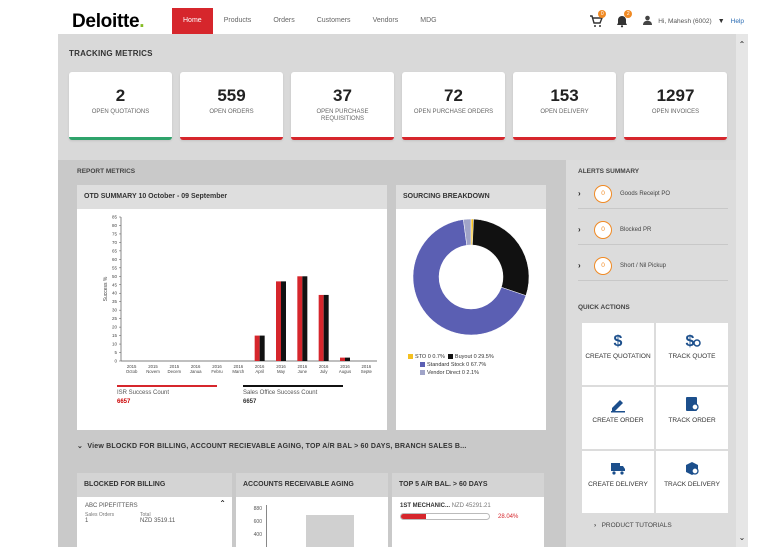 This screenshot has width=773, height=547. What do you see at coordinates (453, 373) in the screenshot?
I see `legend-vendor-direct: Vendor Direct 0 2.1%` at bounding box center [453, 373].